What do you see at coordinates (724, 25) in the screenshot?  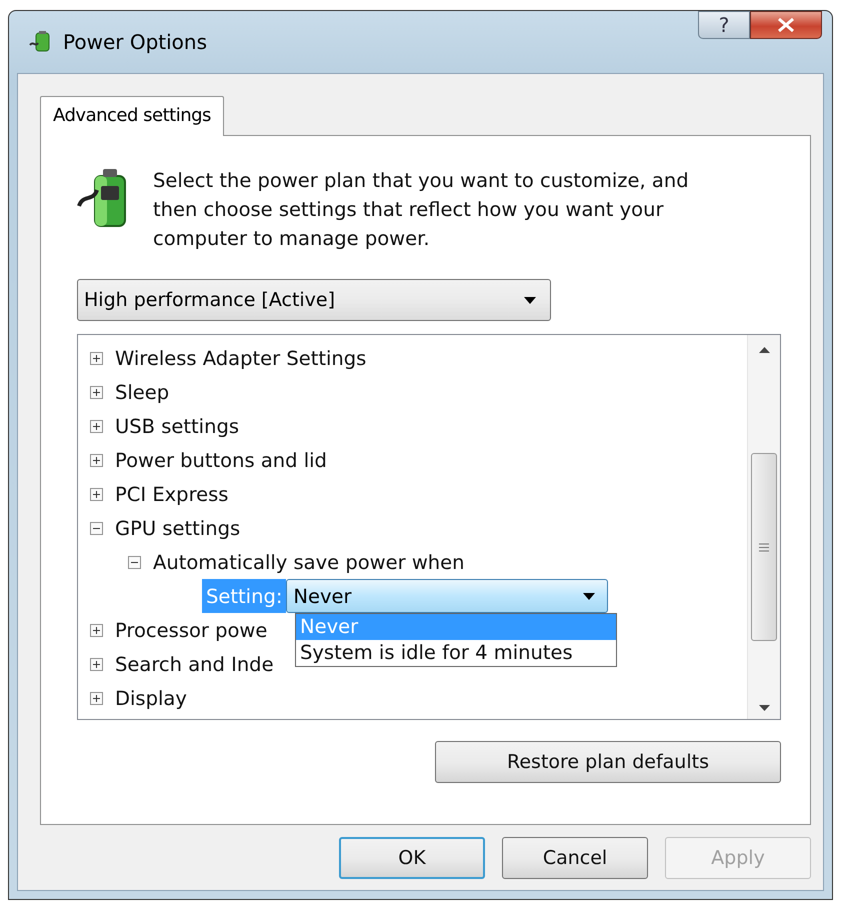 I see `help-button: ?` at bounding box center [724, 25].